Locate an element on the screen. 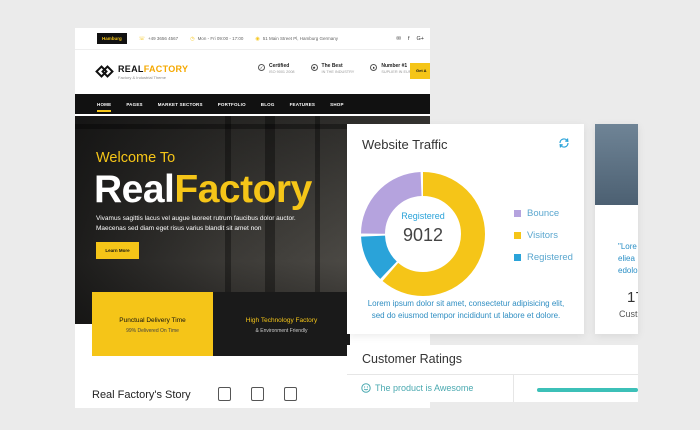 The width and height of the screenshot is (700, 430). nav-shop: SHOP is located at coordinates (337, 104).